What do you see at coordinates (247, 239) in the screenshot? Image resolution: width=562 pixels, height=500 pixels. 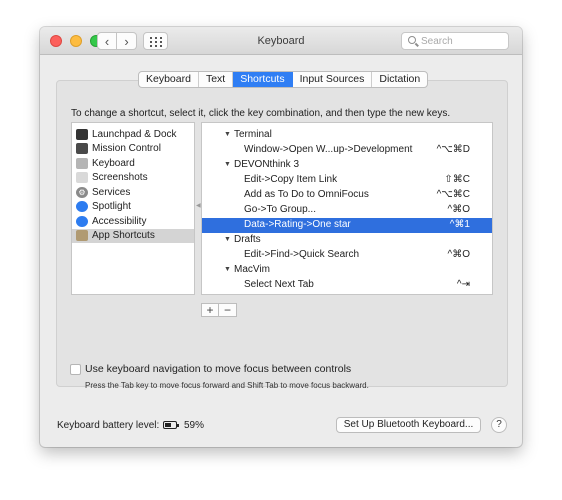 I see `group-label: Drafts` at bounding box center [247, 239].